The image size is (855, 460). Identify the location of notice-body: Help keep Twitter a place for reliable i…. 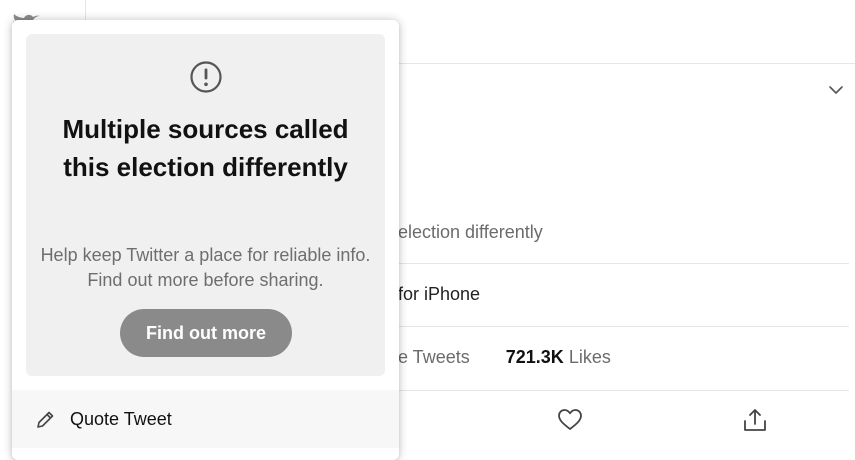
(205, 267).